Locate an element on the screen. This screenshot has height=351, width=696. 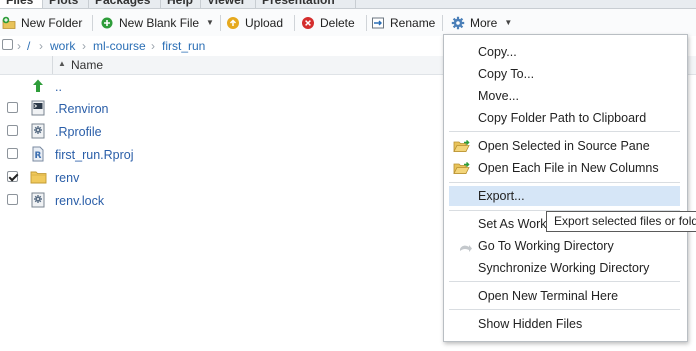
delete-button: Delete is located at coordinates (328, 23).